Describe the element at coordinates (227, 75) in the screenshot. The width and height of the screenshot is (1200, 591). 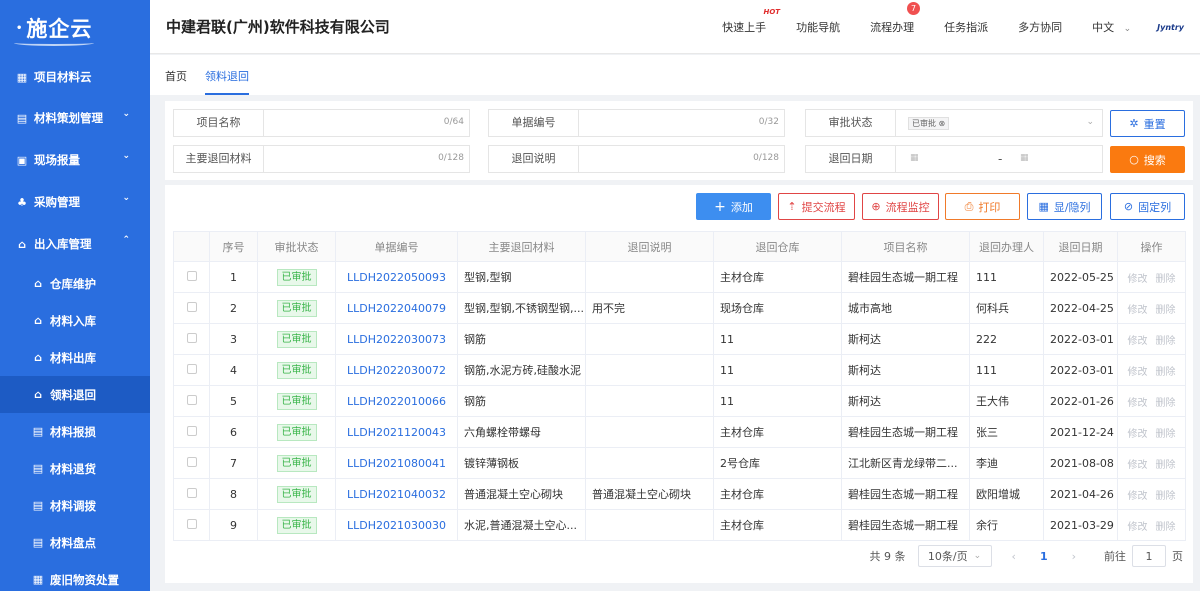
I see `tab-return: 领料退回` at that location.